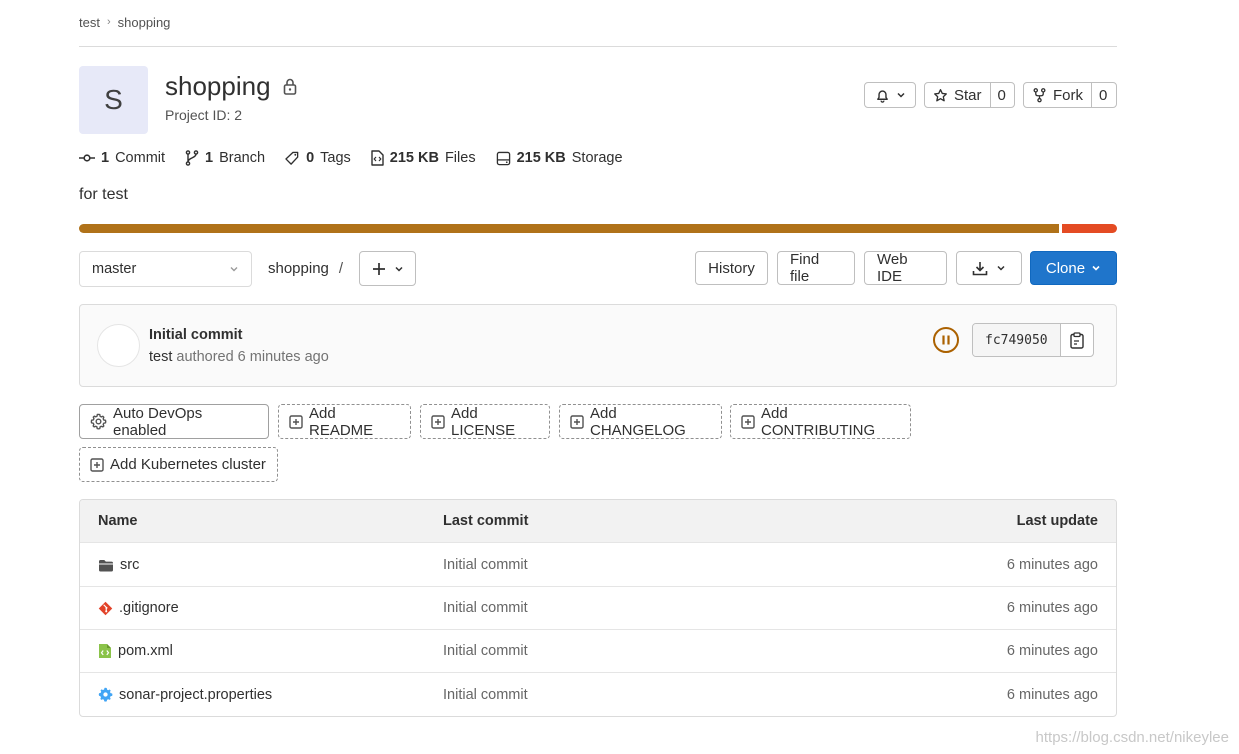 The width and height of the screenshot is (1239, 754). I want to click on project-name: shopping, so click(218, 86).